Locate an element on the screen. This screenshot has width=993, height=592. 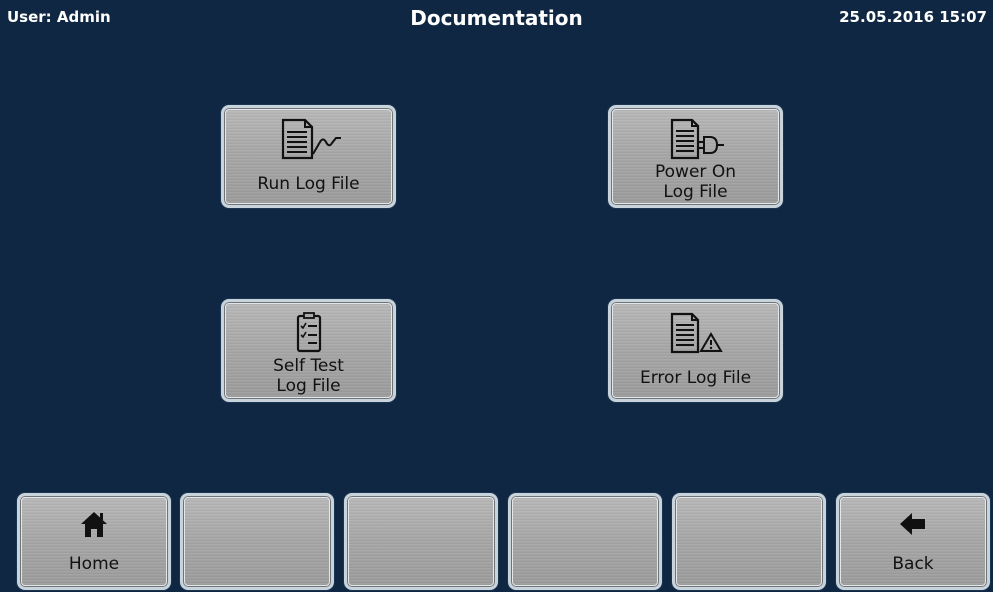
self-test-log-file-button: Self Test Log File is located at coordinates (308, 350).